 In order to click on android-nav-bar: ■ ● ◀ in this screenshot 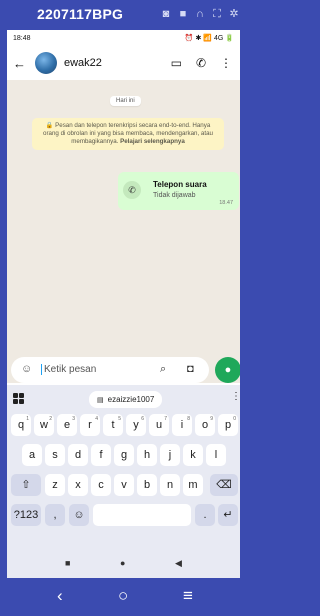, I will do `click(123, 563)`.